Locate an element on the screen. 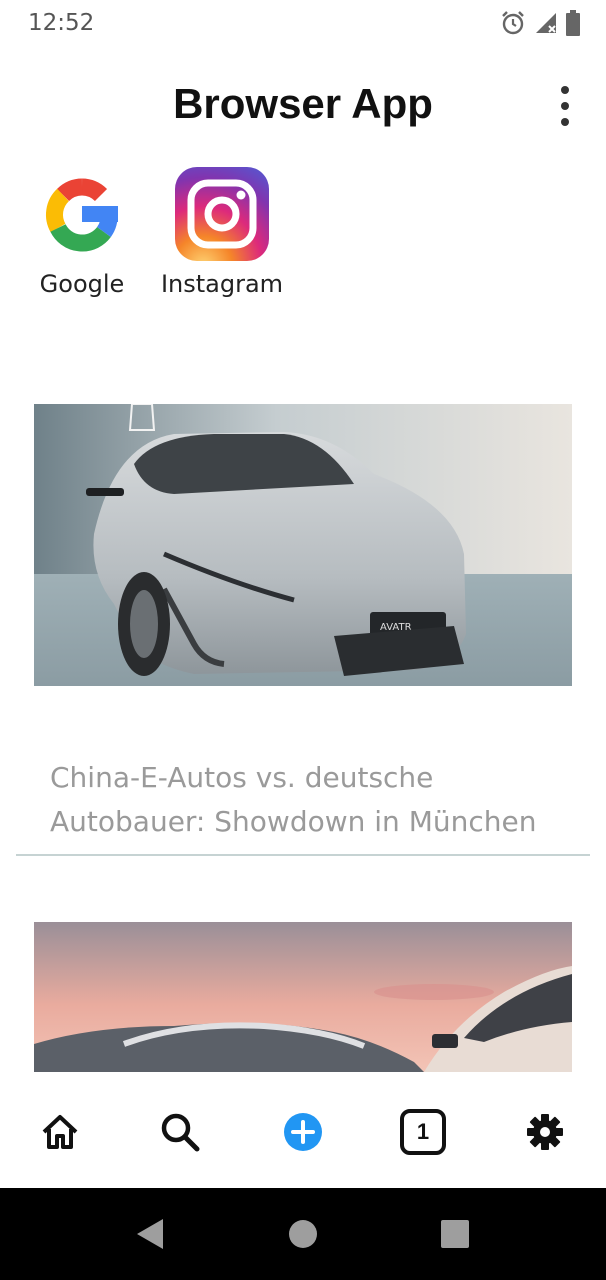  home-circle-icon is located at coordinates (303, 1234).